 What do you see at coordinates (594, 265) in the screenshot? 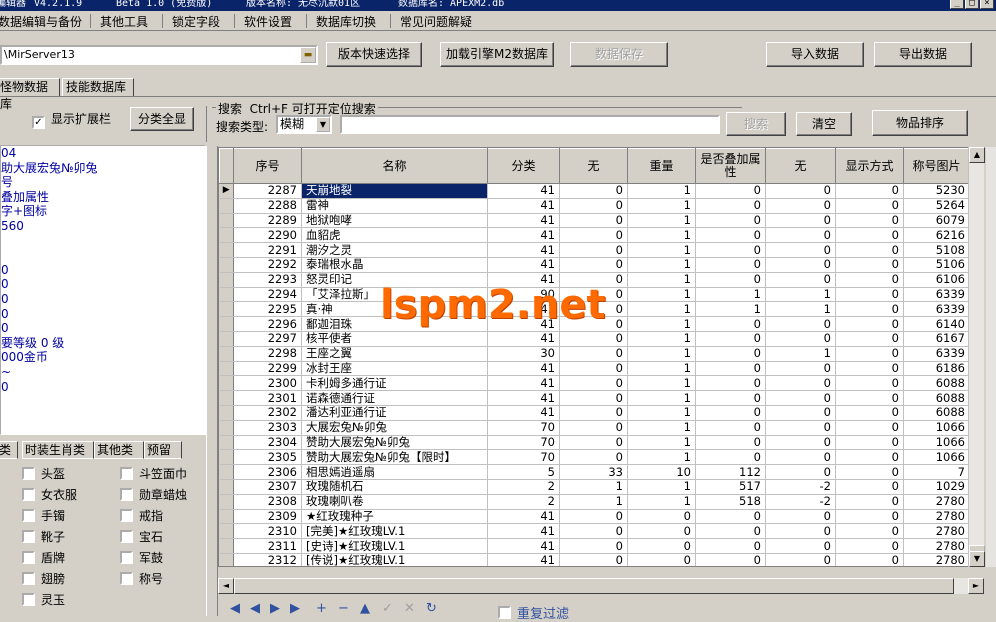
I see `table-row: 2292 泰瑞根水晶 41 0 1 0 0 0 5106` at bounding box center [594, 265].